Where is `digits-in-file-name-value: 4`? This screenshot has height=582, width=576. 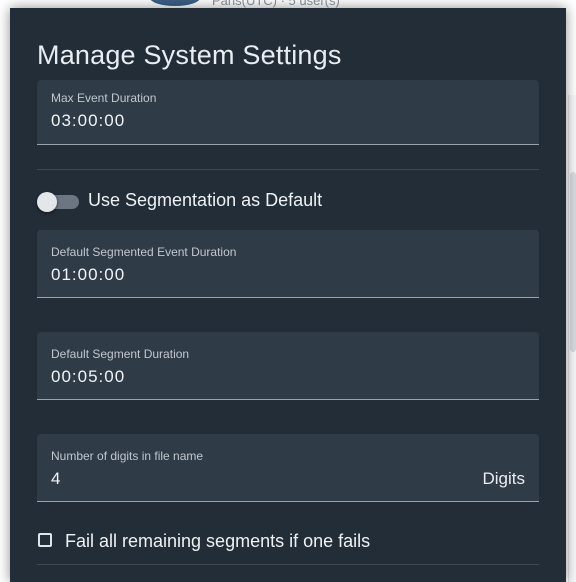 digits-in-file-name-value: 4 is located at coordinates (56, 479).